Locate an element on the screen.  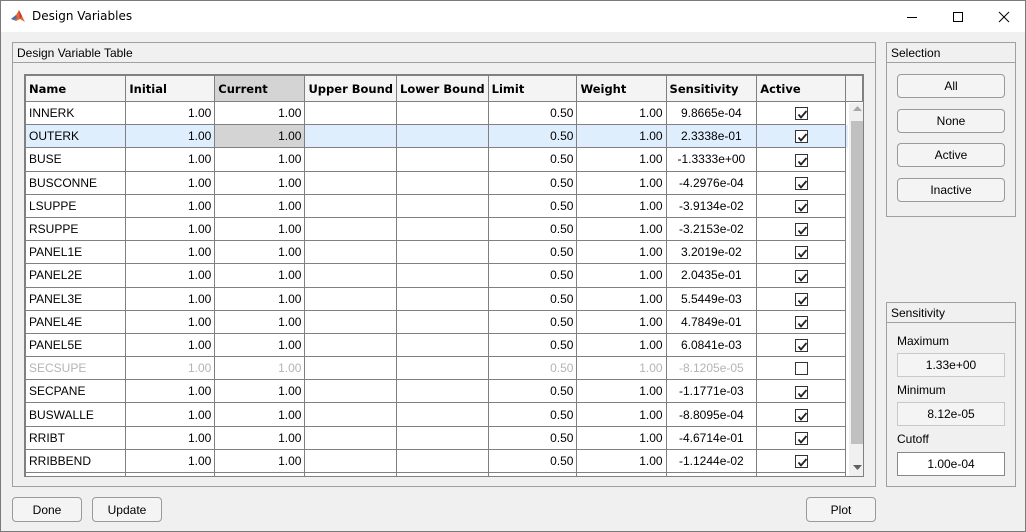
scrollbar-thumb is located at coordinates (857, 282).